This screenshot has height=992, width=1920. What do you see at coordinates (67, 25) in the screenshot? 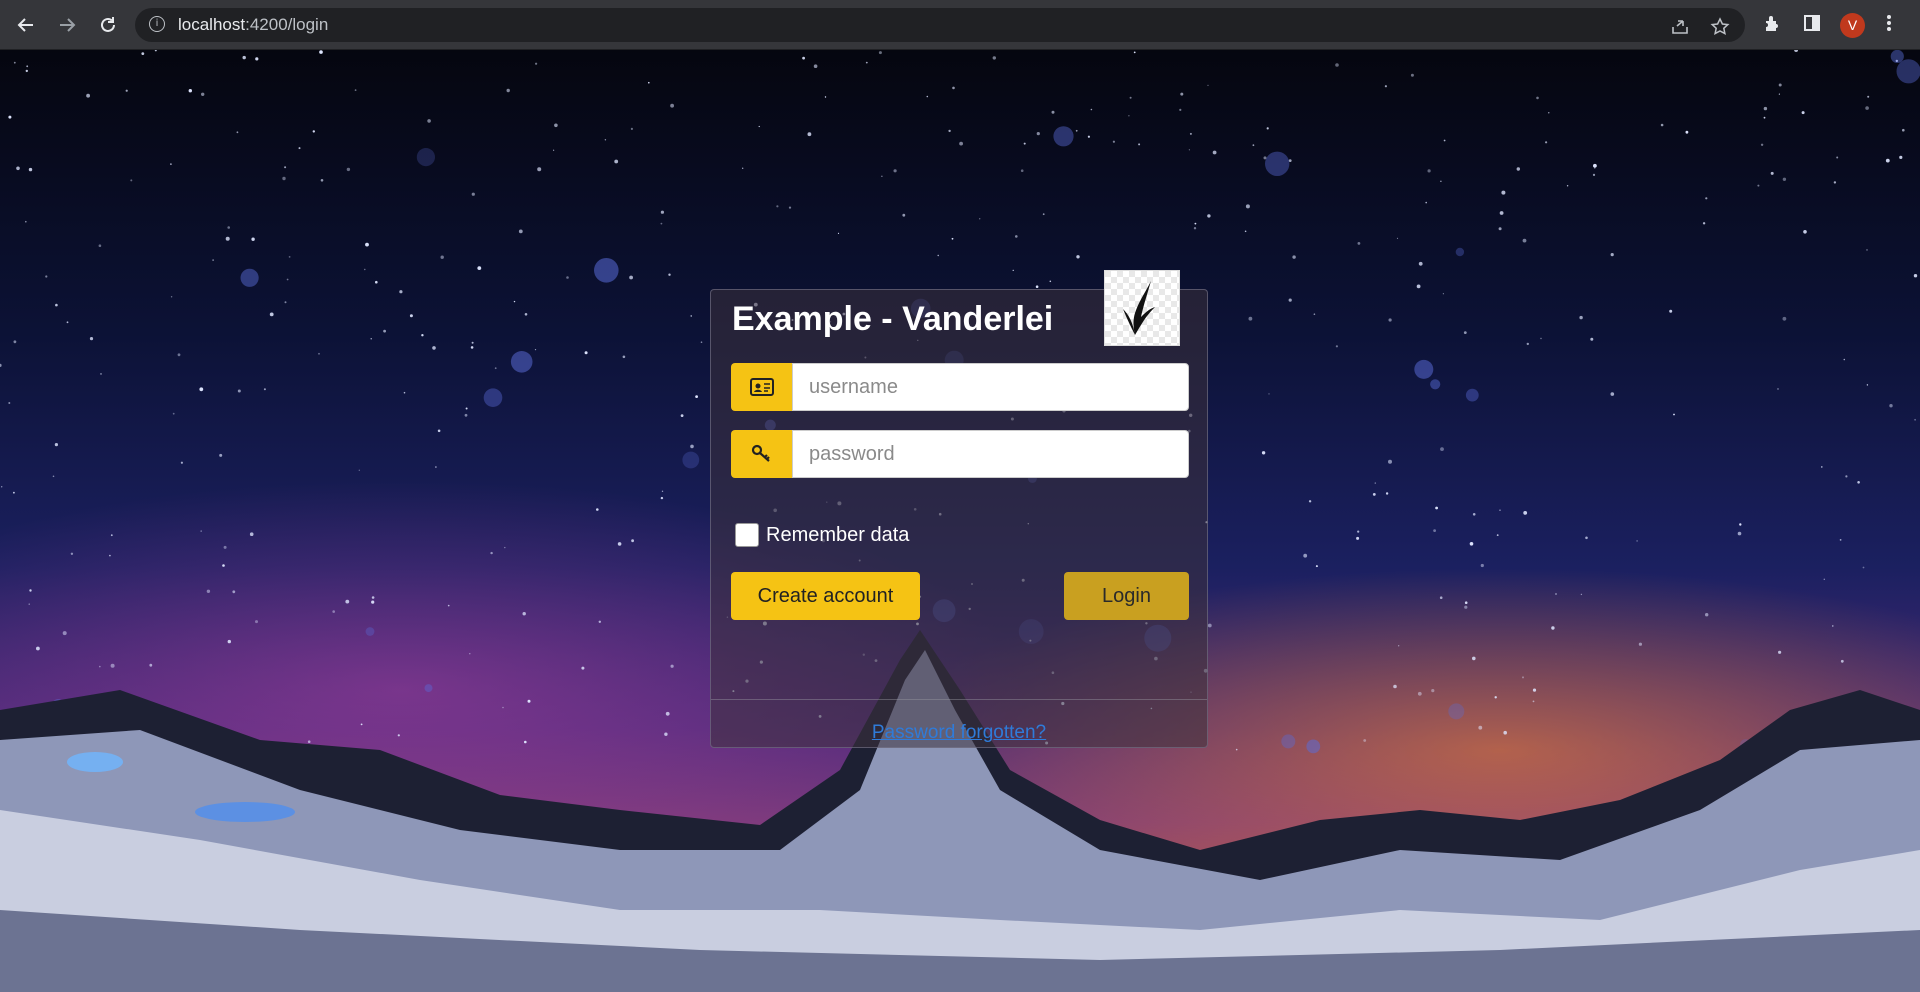
I see `forward-icon` at bounding box center [67, 25].